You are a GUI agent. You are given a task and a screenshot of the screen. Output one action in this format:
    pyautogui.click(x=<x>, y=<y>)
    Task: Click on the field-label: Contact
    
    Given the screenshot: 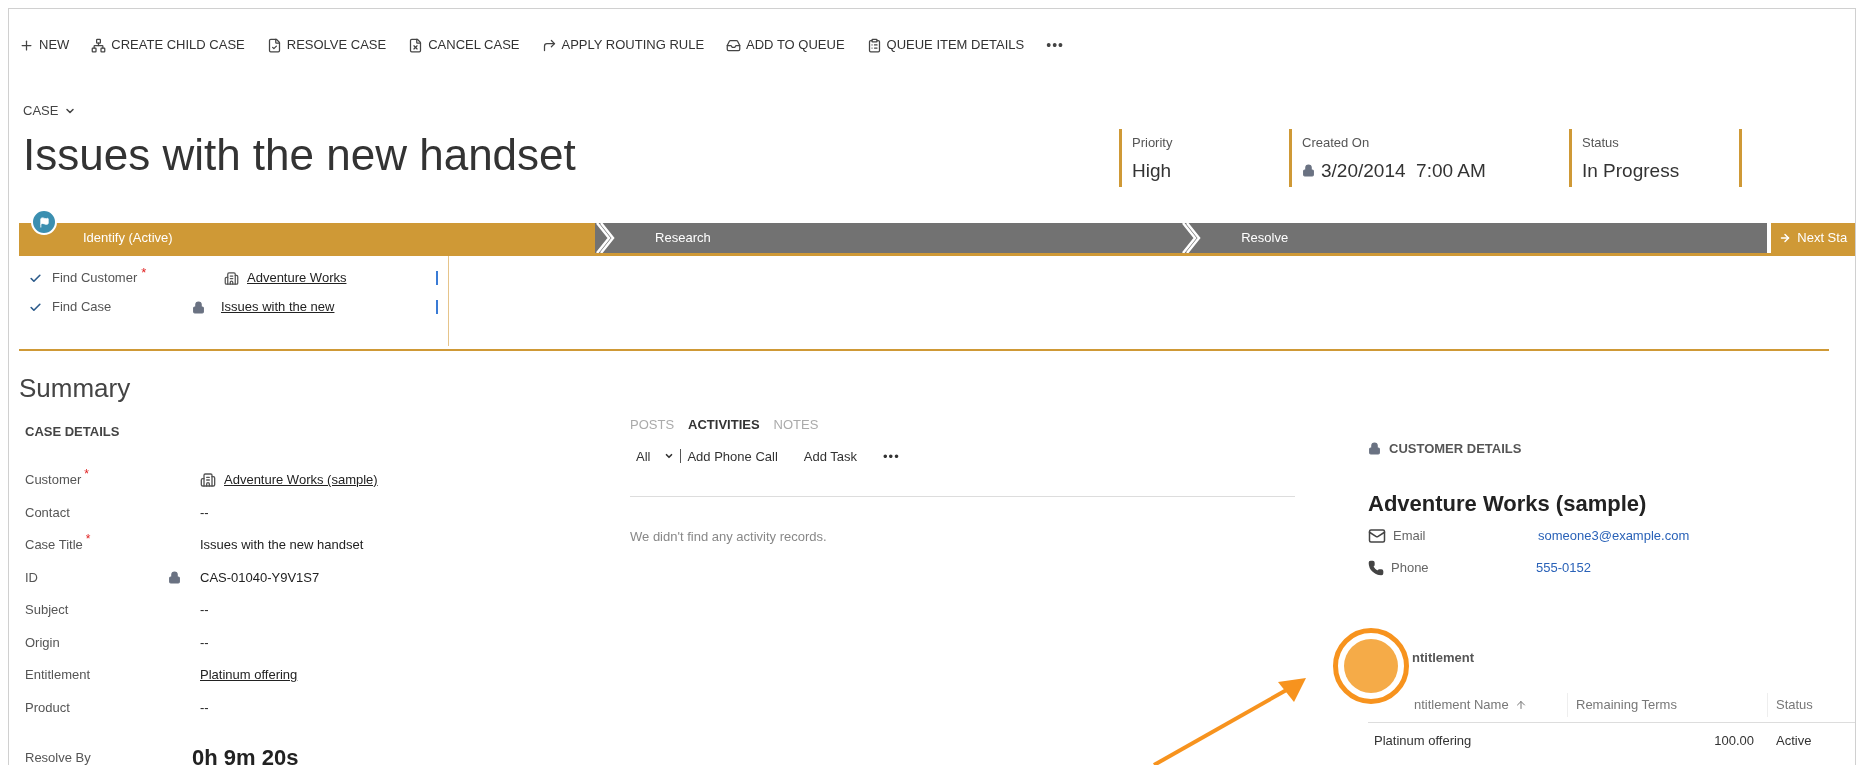 What is the action you would take?
    pyautogui.click(x=47, y=512)
    